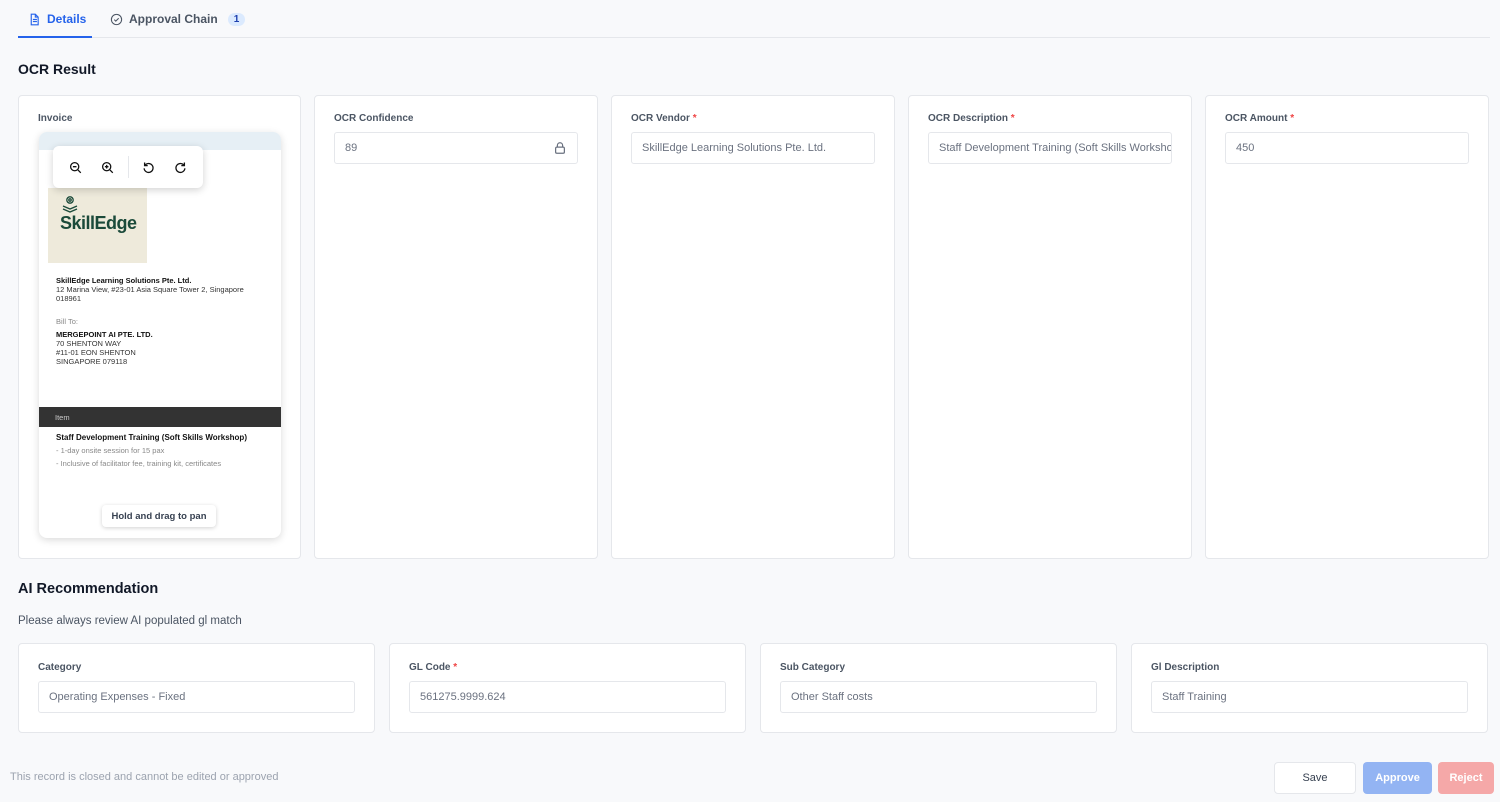 The width and height of the screenshot is (1500, 802). Describe the element at coordinates (110, 450) in the screenshot. I see `invoice-item-line-1: - 1-day onsite session for 15 pax` at that location.